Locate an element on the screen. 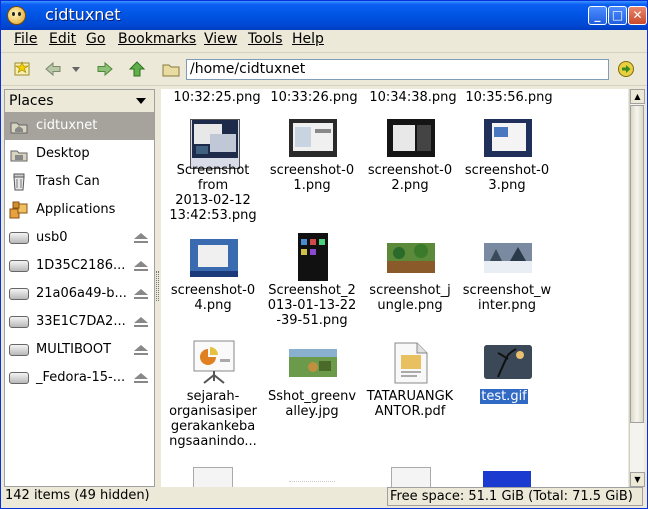  chevron-down-icon is located at coordinates (141, 101).